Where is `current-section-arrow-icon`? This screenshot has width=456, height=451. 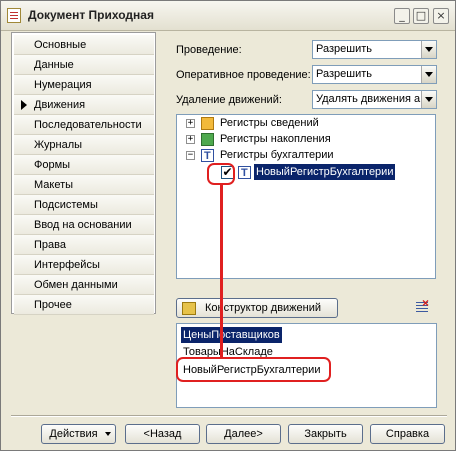 current-section-arrow-icon is located at coordinates (24, 105).